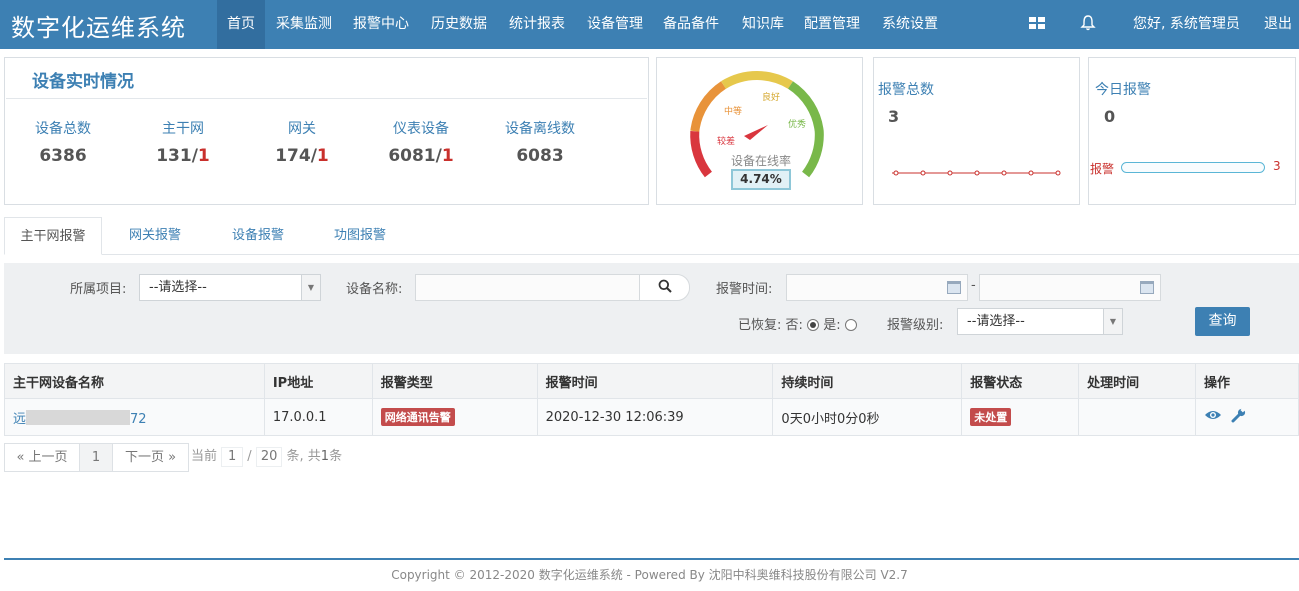 The image size is (1299, 591). What do you see at coordinates (552, 287) in the screenshot?
I see `device-name-input` at bounding box center [552, 287].